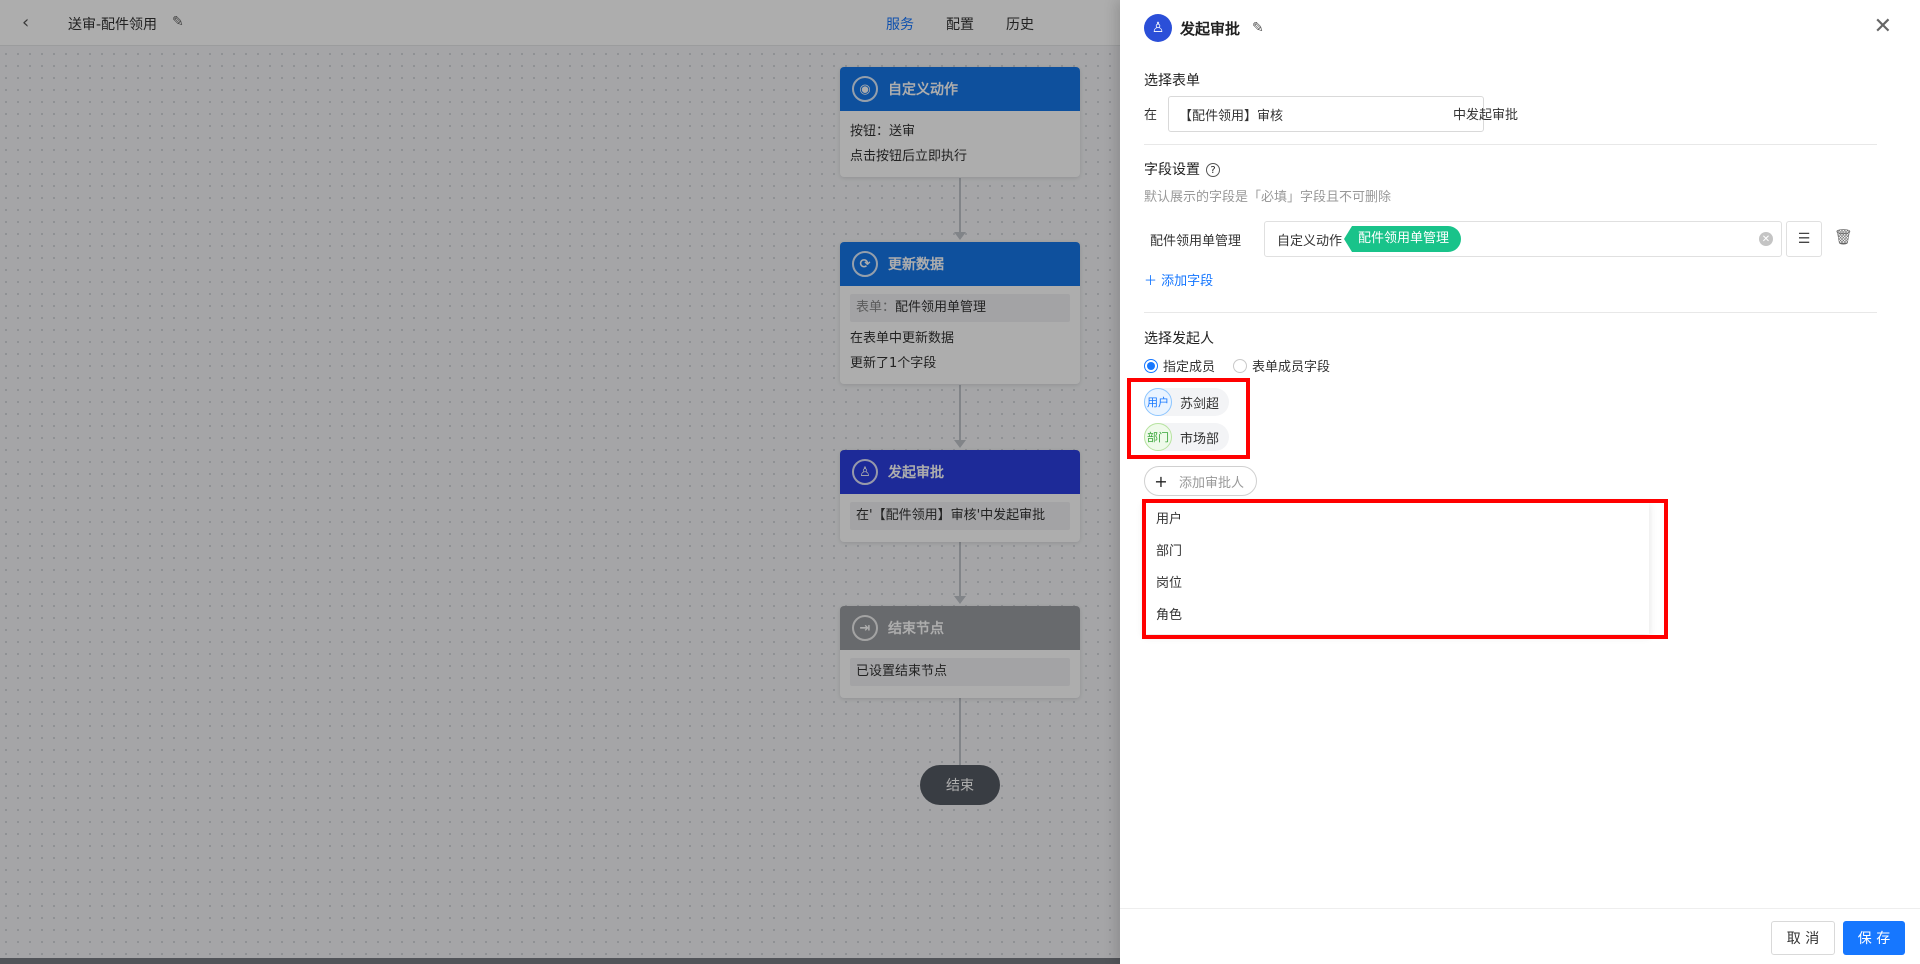 Image resolution: width=1920 pixels, height=964 pixels. Describe the element at coordinates (1240, 365) in the screenshot. I see `radio-button` at that location.